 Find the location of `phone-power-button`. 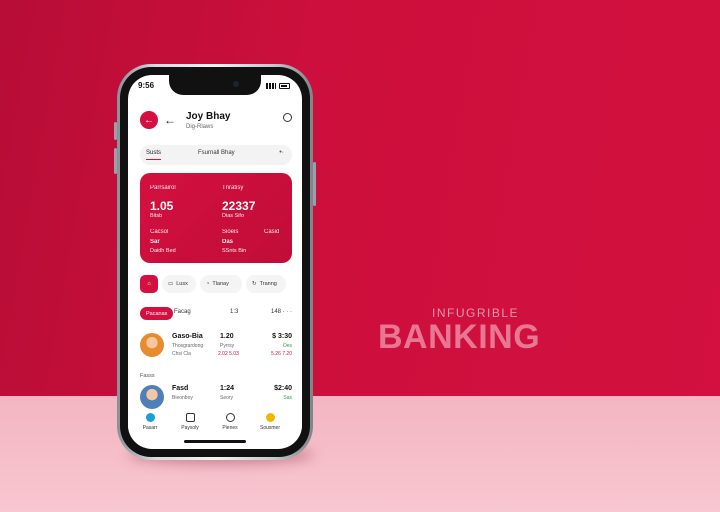

phone-power-button is located at coordinates (314, 184).